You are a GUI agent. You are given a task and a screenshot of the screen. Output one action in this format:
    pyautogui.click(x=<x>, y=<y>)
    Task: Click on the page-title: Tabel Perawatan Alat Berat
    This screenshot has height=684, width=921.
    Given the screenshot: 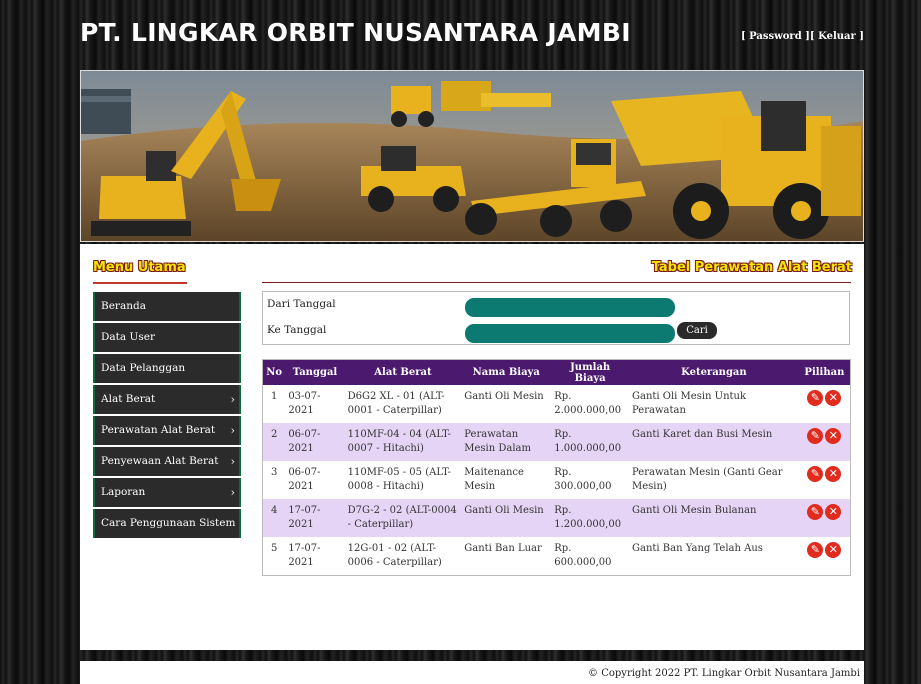 What is the action you would take?
    pyautogui.click(x=751, y=267)
    